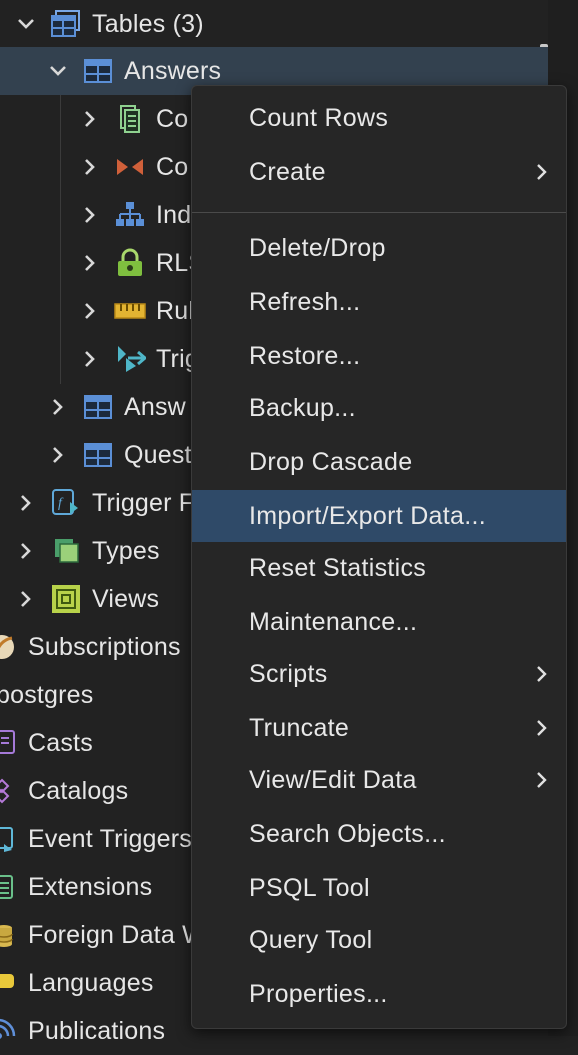 This screenshot has height=1055, width=578. I want to click on menu-item-reset-statistics: Reset Statistics, so click(379, 568).